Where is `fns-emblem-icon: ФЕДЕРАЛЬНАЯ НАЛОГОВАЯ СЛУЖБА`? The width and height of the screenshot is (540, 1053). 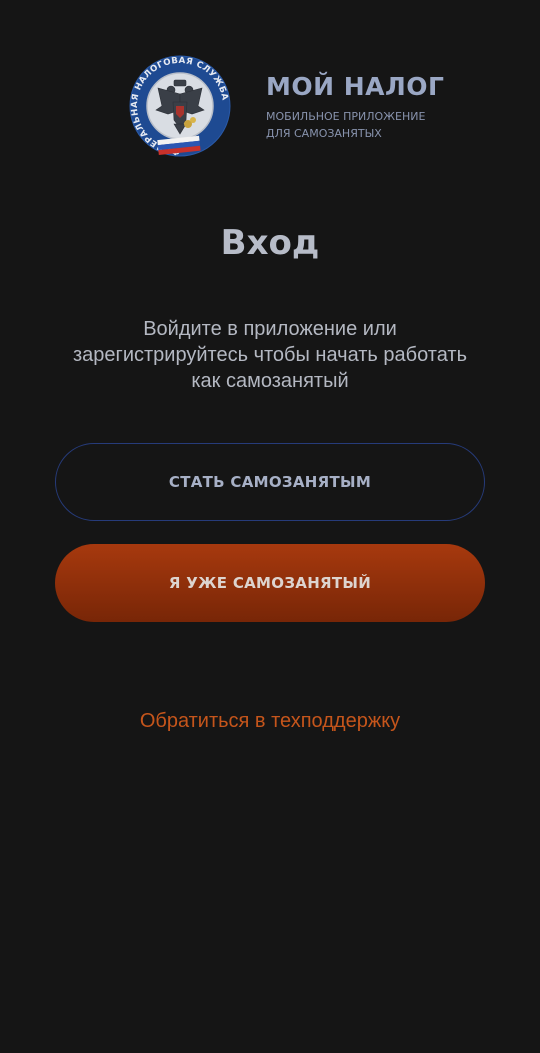
fns-emblem-icon: ФЕДЕРАЛЬНАЯ НАЛОГОВАЯ СЛУЖБА is located at coordinates (180, 106).